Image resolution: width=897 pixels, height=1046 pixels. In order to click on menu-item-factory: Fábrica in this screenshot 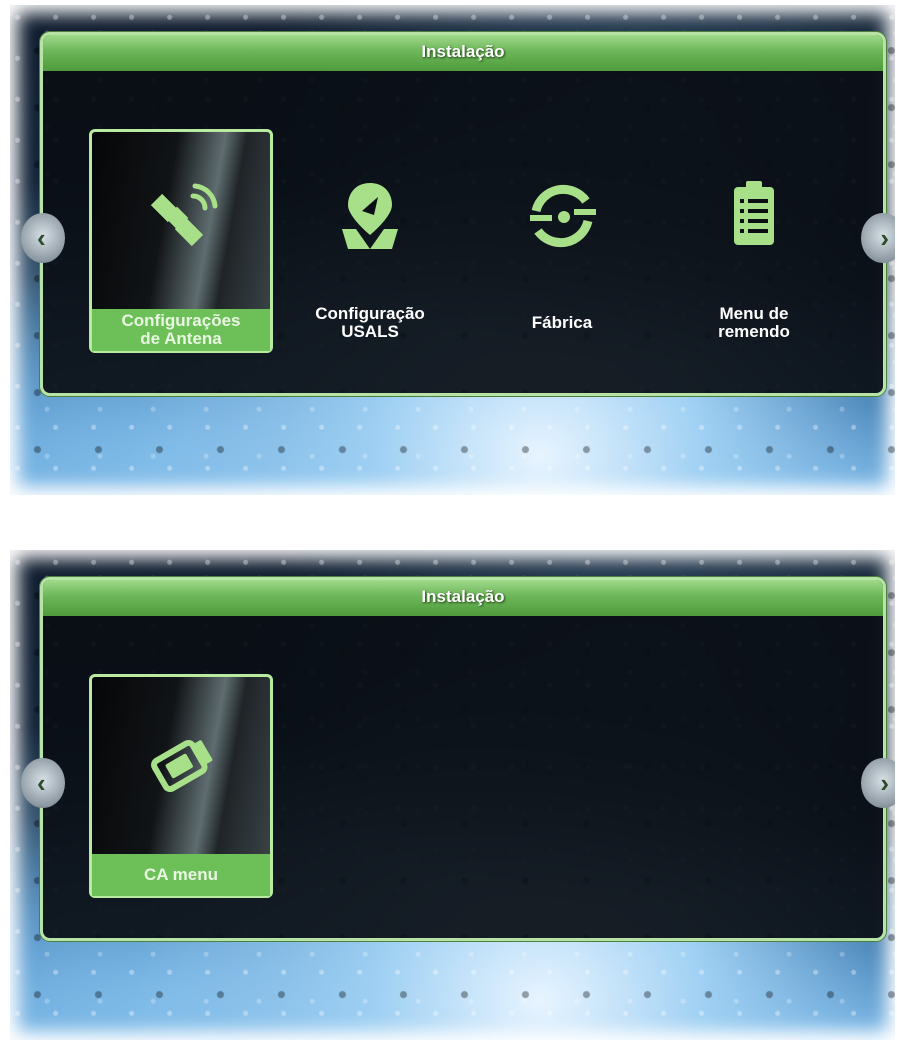, I will do `click(562, 238)`.